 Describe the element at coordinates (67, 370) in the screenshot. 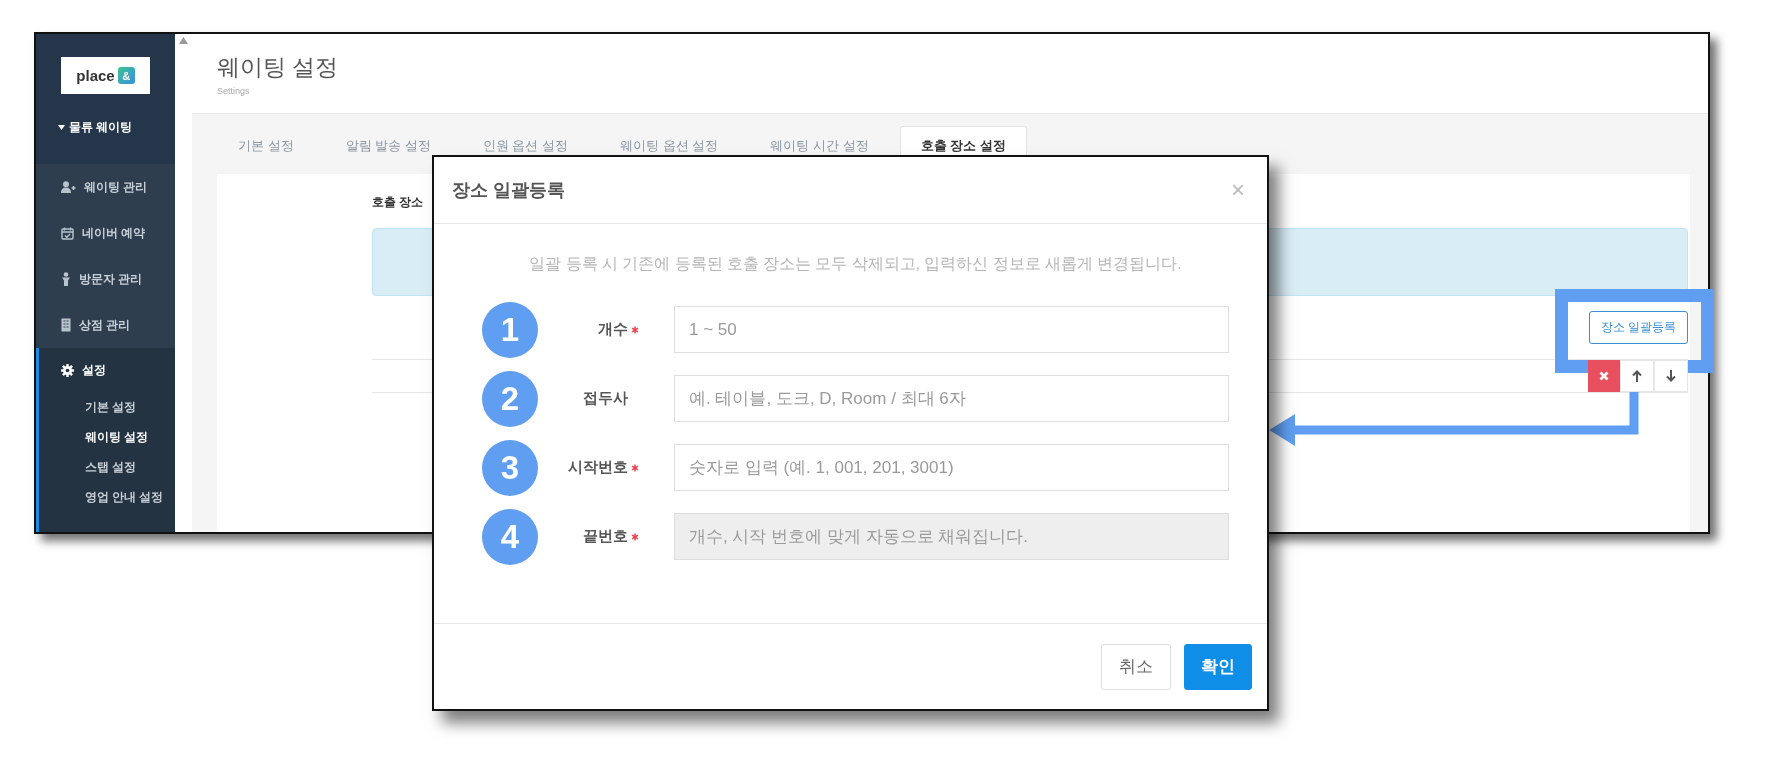

I see `gear-icon` at that location.